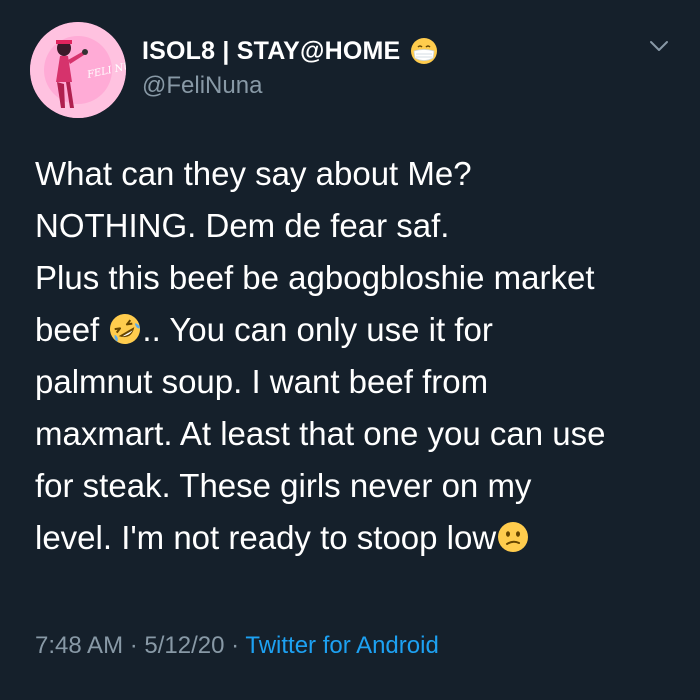 The width and height of the screenshot is (700, 700). I want to click on tweet-source-link: Twitter for Android, so click(341, 645).